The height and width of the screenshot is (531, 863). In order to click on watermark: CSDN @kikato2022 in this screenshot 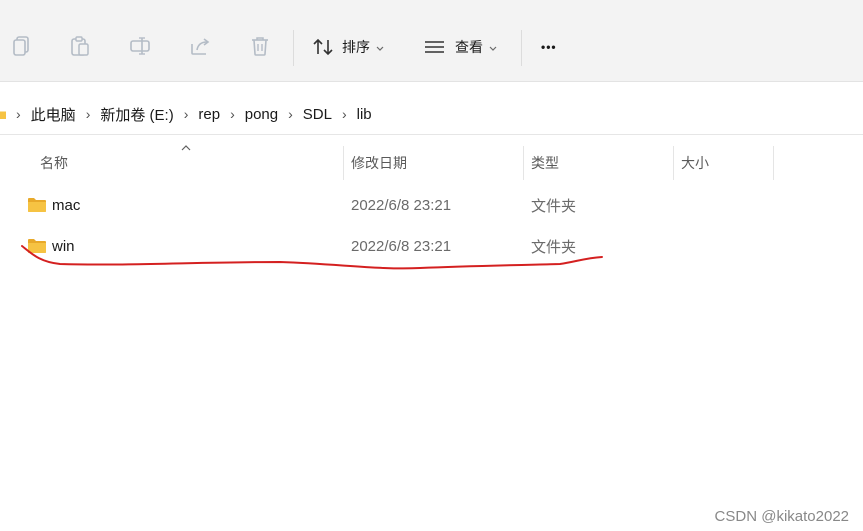, I will do `click(781, 516)`.